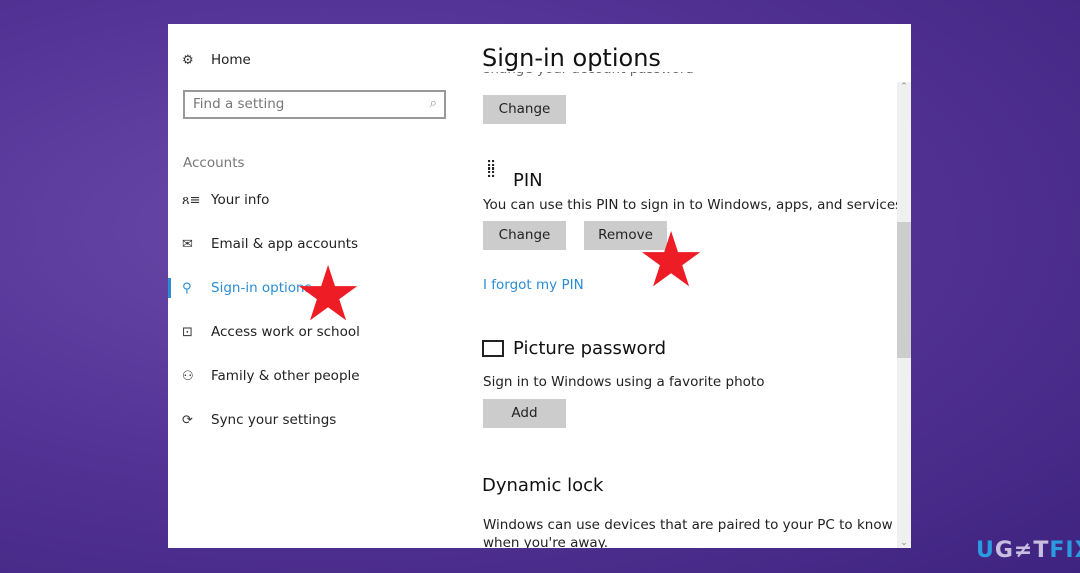 This screenshot has width=1080, height=573. I want to click on search-icon: ⌕, so click(433, 103).